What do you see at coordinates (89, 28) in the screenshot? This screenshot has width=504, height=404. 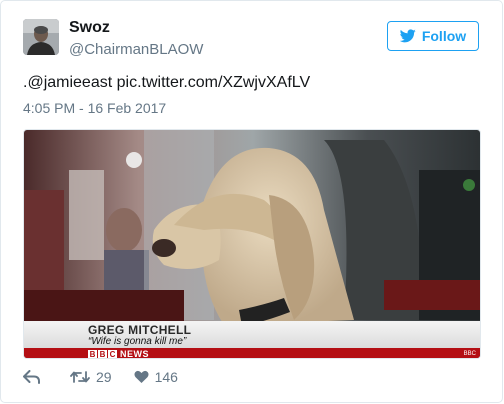 I see `display-name: Swoz` at bounding box center [89, 28].